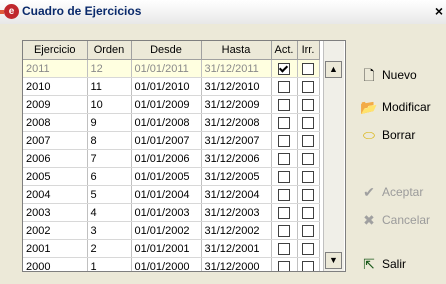  Describe the element at coordinates (284, 50) in the screenshot. I see `column-header-act: Act.` at that location.